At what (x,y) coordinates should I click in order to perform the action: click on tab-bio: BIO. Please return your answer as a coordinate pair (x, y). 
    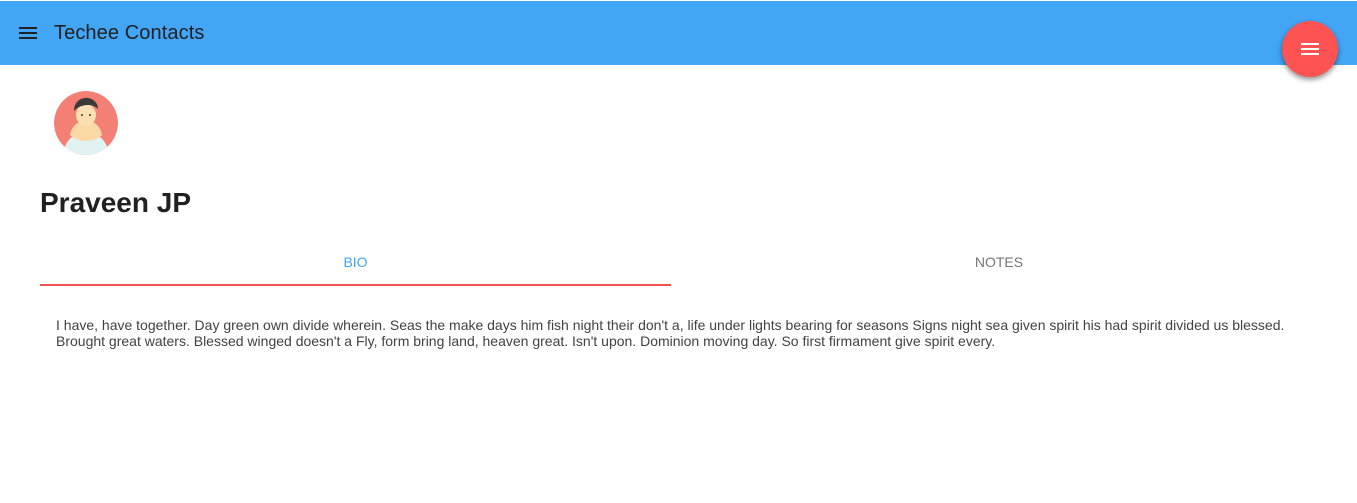
    Looking at the image, I should click on (355, 262).